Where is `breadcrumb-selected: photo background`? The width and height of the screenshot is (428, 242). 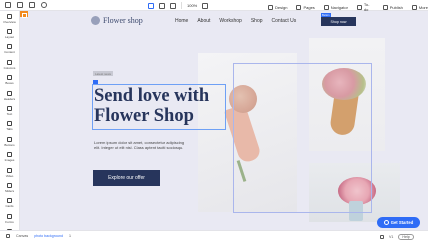
breadcrumb-selected: photo background is located at coordinates (48, 236).